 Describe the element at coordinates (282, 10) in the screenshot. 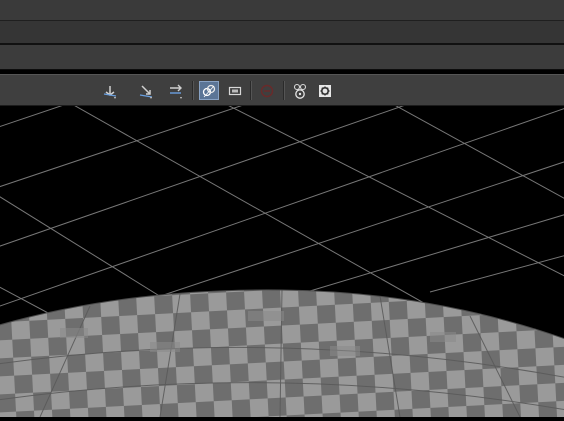

I see `title-bar` at that location.